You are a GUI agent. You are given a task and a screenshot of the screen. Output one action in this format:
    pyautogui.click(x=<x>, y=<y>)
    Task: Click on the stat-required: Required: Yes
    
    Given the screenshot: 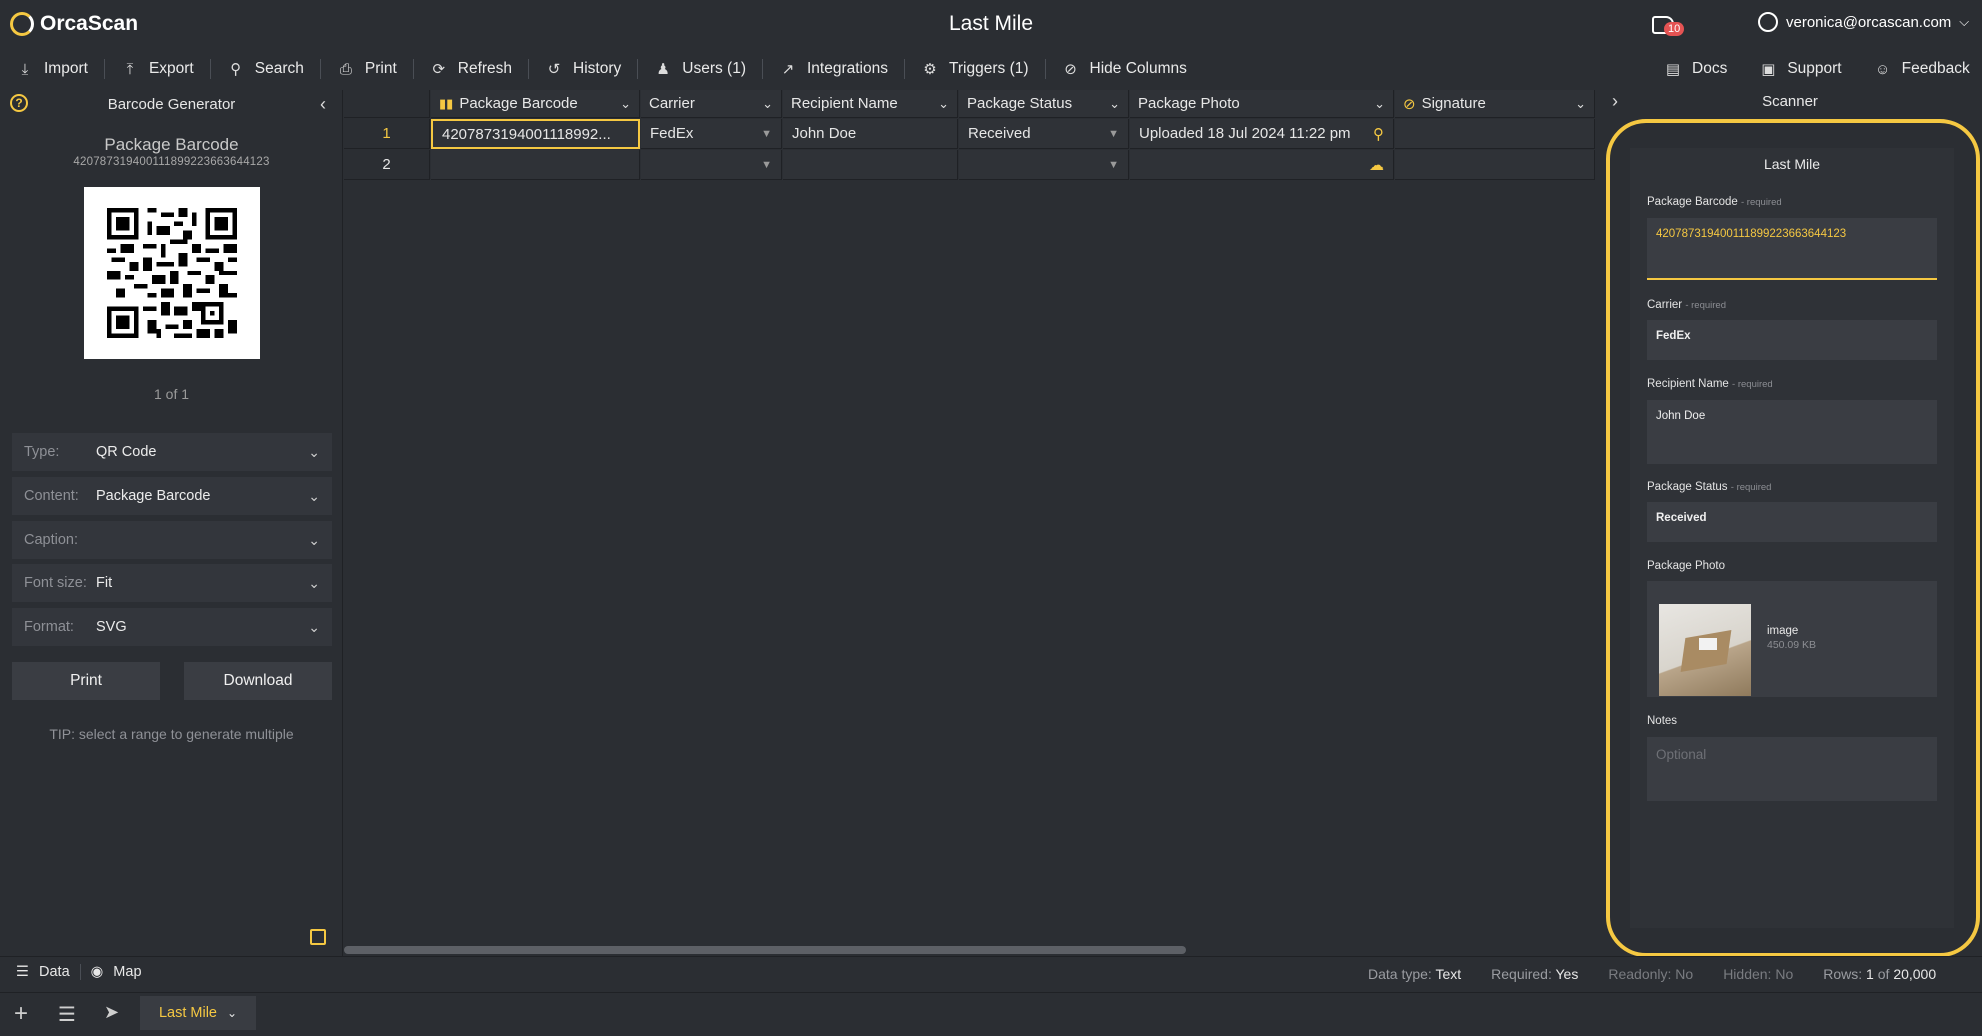 What is the action you would take?
    pyautogui.click(x=1534, y=974)
    